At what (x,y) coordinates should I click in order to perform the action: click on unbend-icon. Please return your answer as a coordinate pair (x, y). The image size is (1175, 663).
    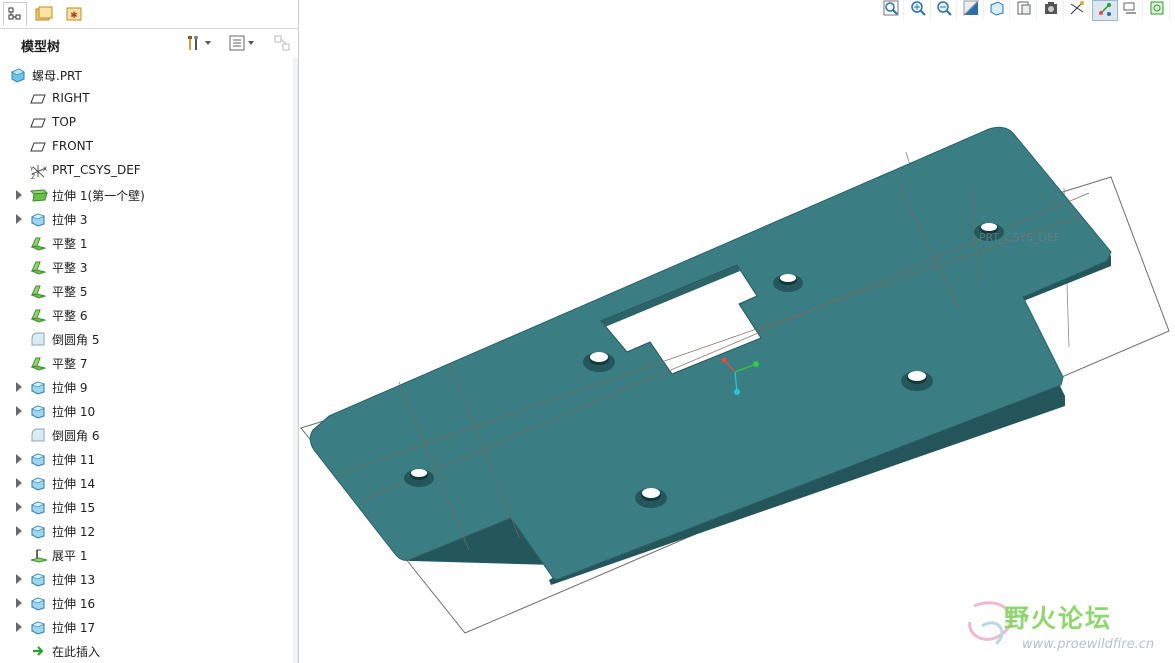
    Looking at the image, I should click on (39, 555).